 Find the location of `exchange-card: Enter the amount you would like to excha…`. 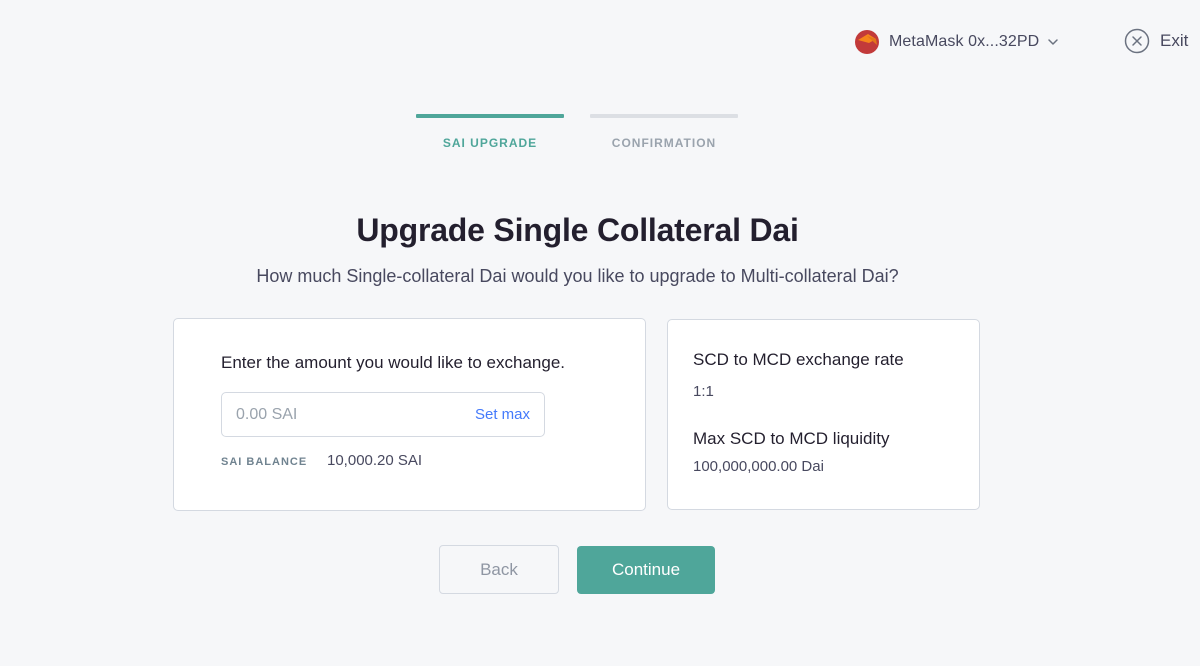

exchange-card: Enter the amount you would like to excha… is located at coordinates (409, 414).